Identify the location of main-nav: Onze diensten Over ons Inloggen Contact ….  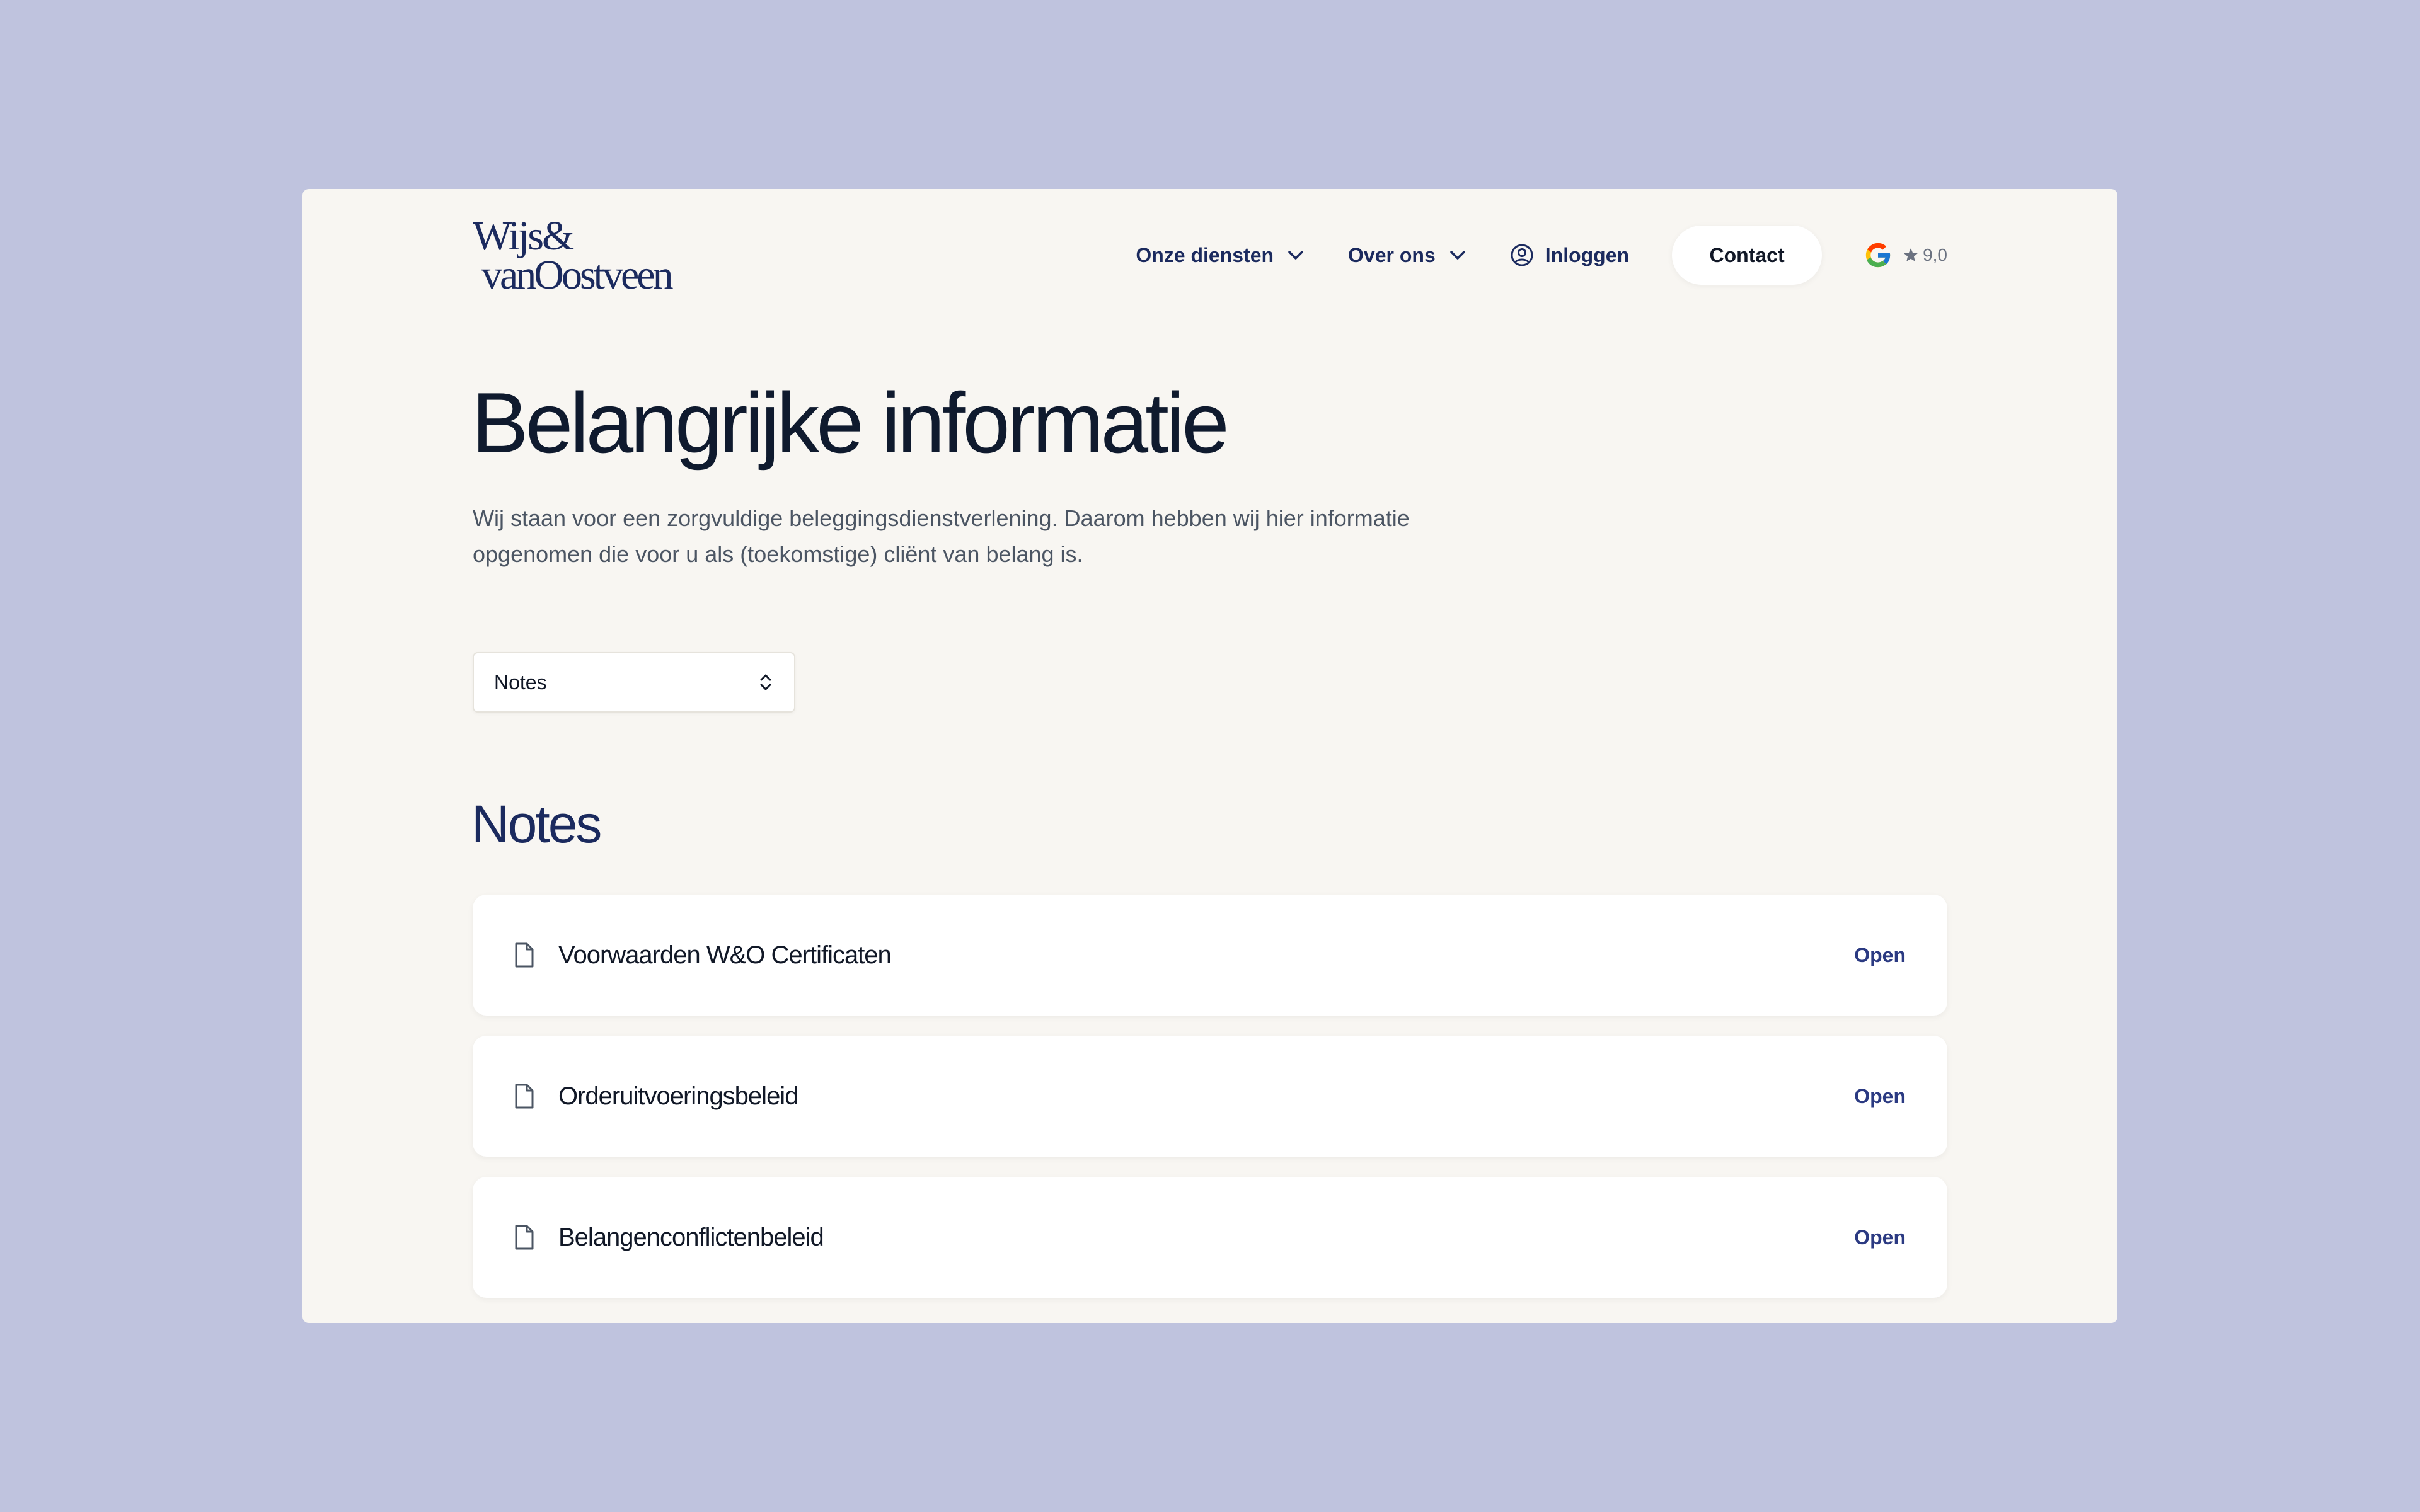
(1541, 255).